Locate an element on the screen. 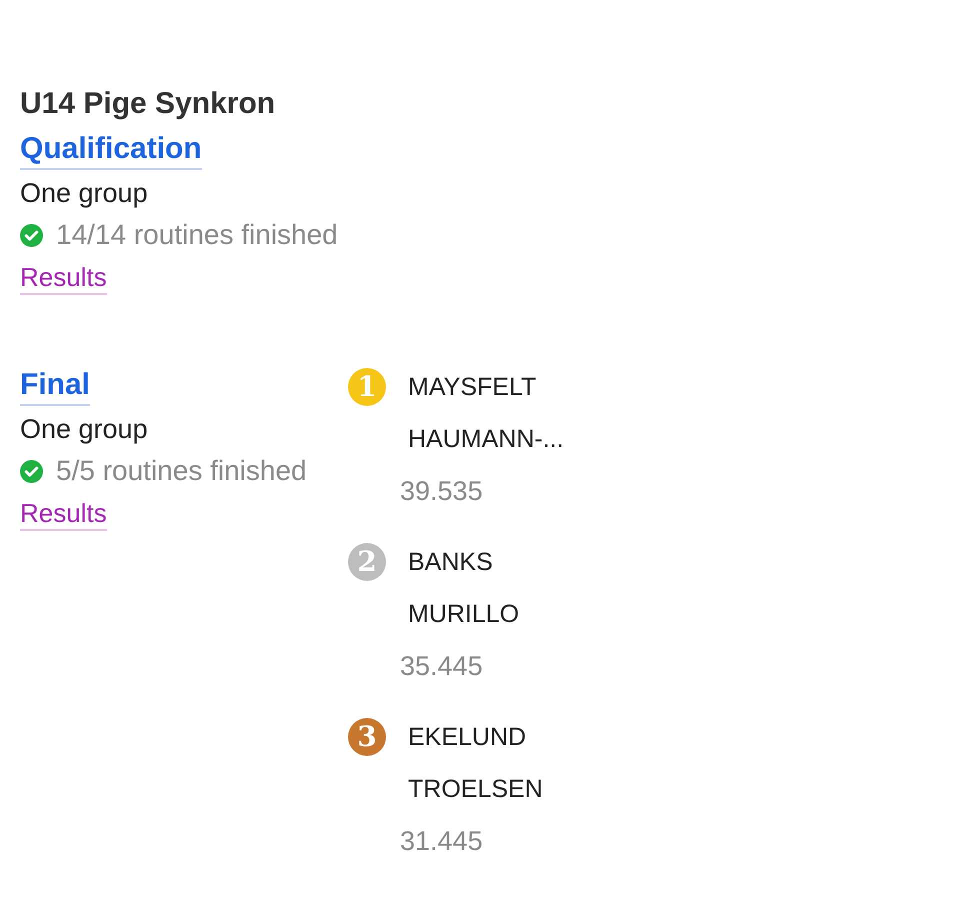 This screenshot has width=960, height=904. score-text: 39.535 is located at coordinates (441, 490).